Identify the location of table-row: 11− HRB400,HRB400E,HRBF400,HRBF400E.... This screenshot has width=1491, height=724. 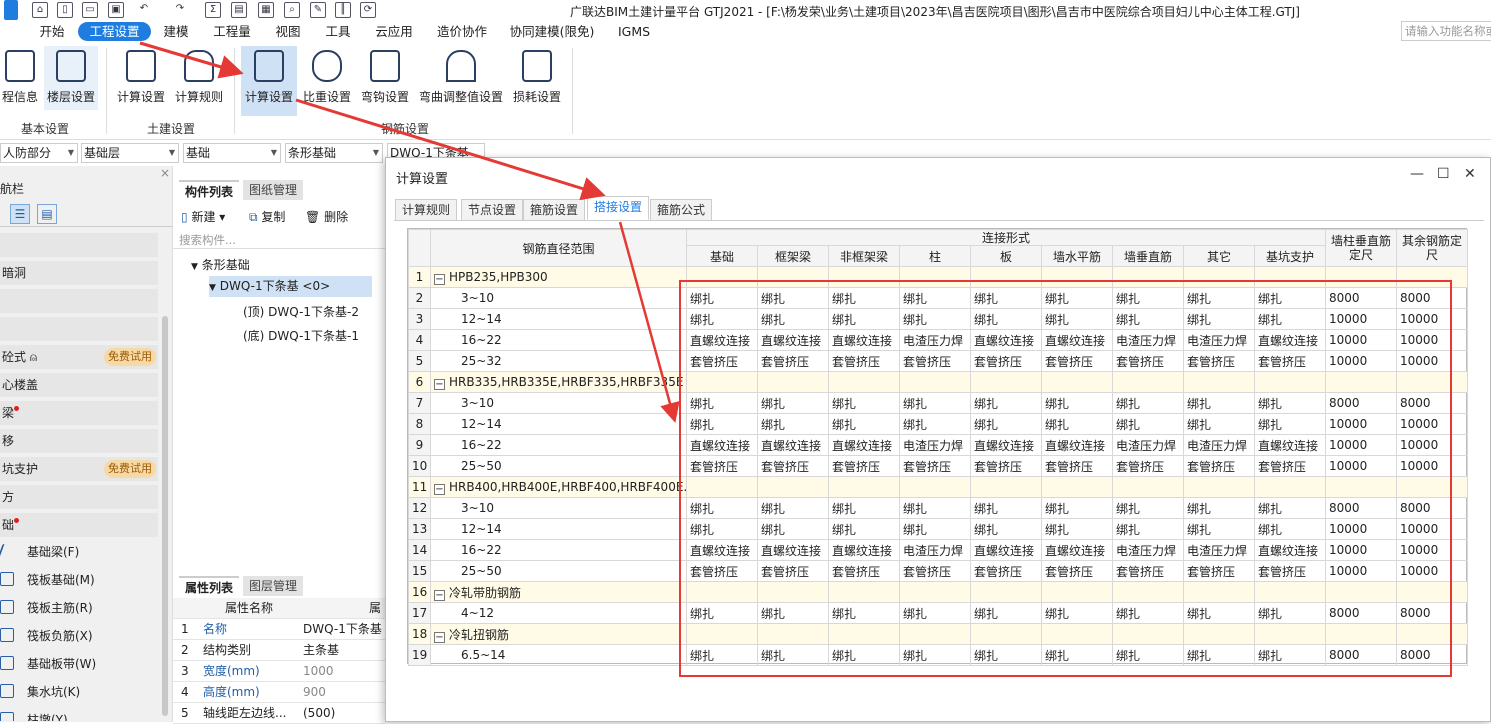
(938, 487).